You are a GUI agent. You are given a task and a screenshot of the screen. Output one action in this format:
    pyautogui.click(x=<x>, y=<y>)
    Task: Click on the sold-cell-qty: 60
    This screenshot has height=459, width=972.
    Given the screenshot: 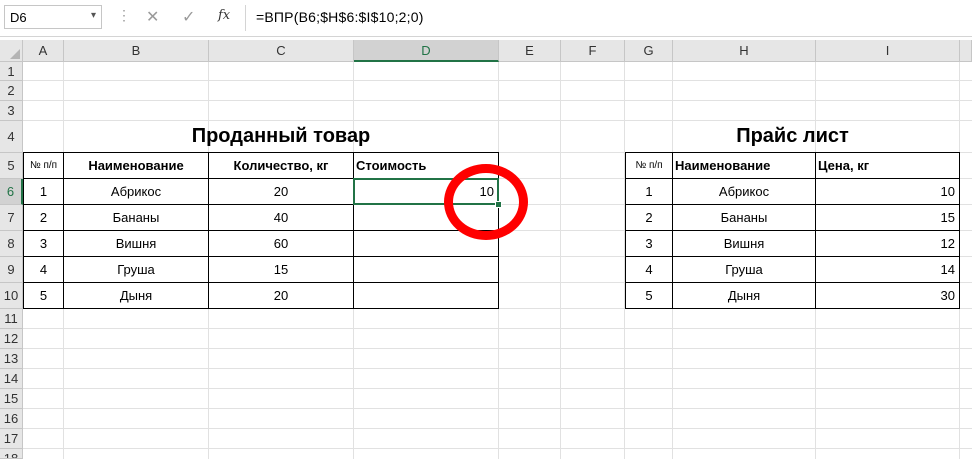 What is the action you would take?
    pyautogui.click(x=281, y=243)
    